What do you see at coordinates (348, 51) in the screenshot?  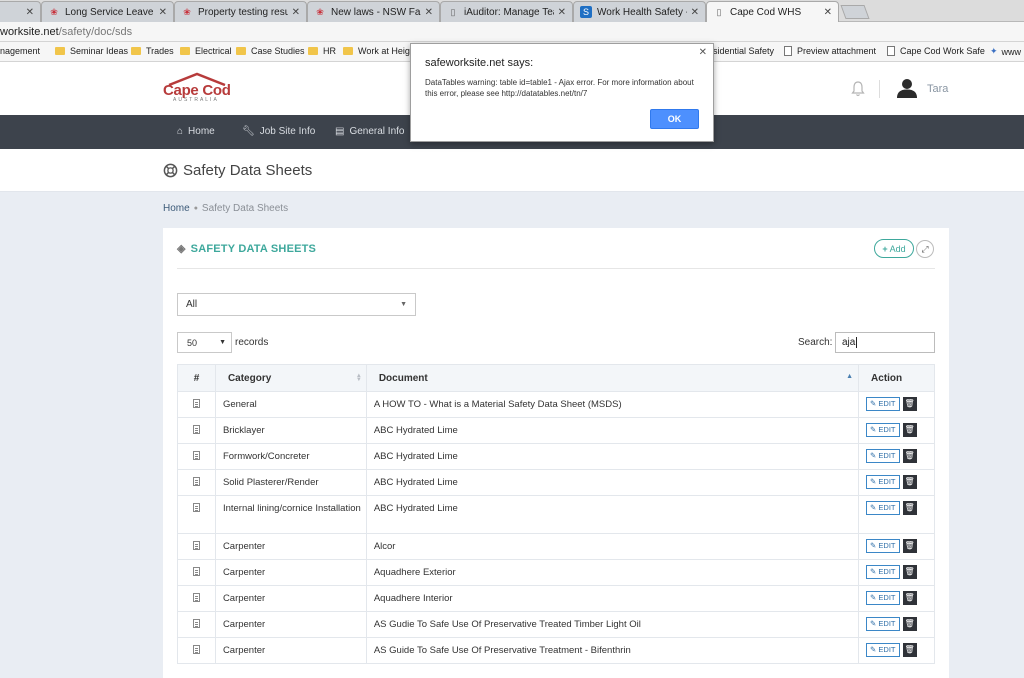 I see `folder-icon` at bounding box center [348, 51].